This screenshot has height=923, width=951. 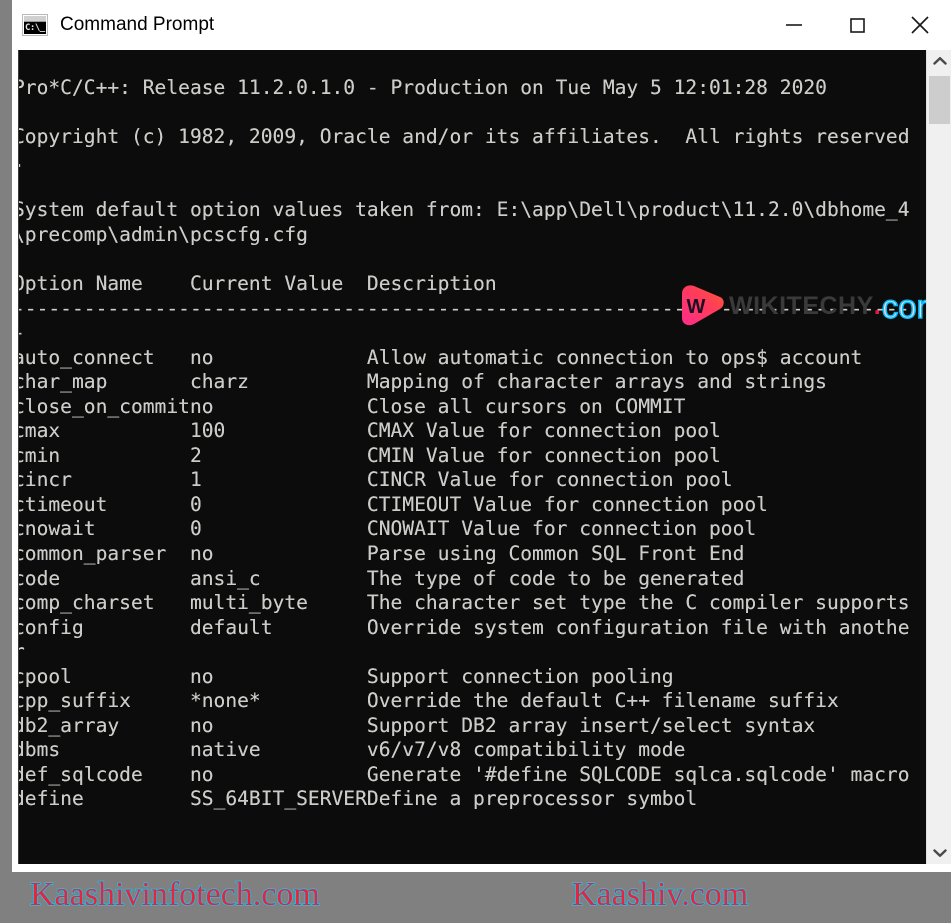 I want to click on desktop-background-left, so click(x=6, y=436).